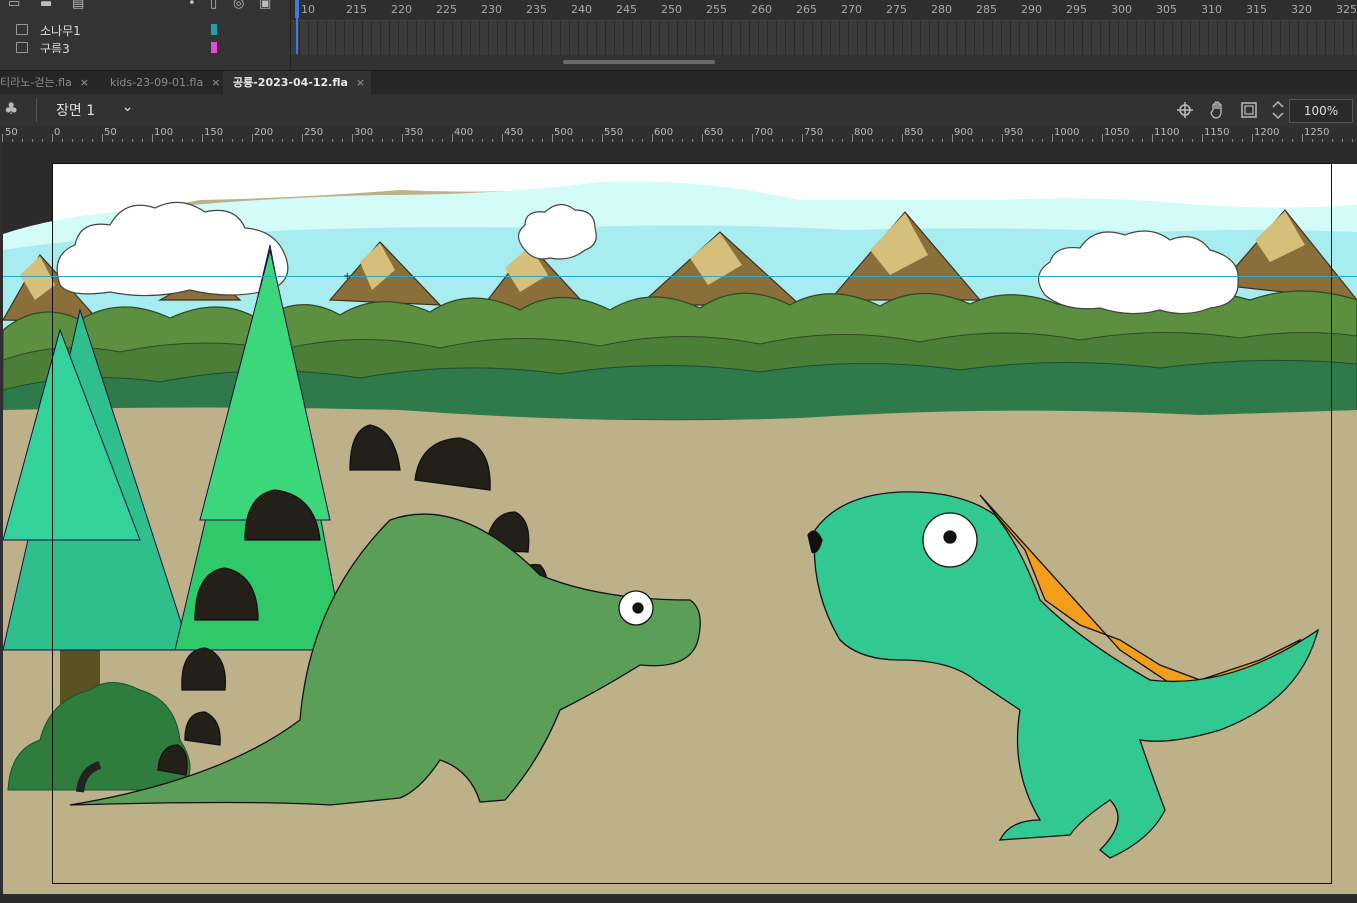 This screenshot has width=1357, height=903. I want to click on horizontal-guide, so click(680, 276).